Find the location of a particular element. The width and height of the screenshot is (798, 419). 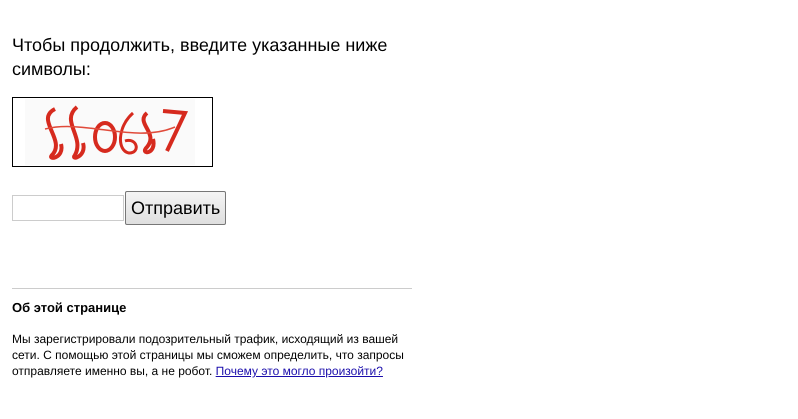

why-link: Почему это могло произойти? is located at coordinates (299, 371).